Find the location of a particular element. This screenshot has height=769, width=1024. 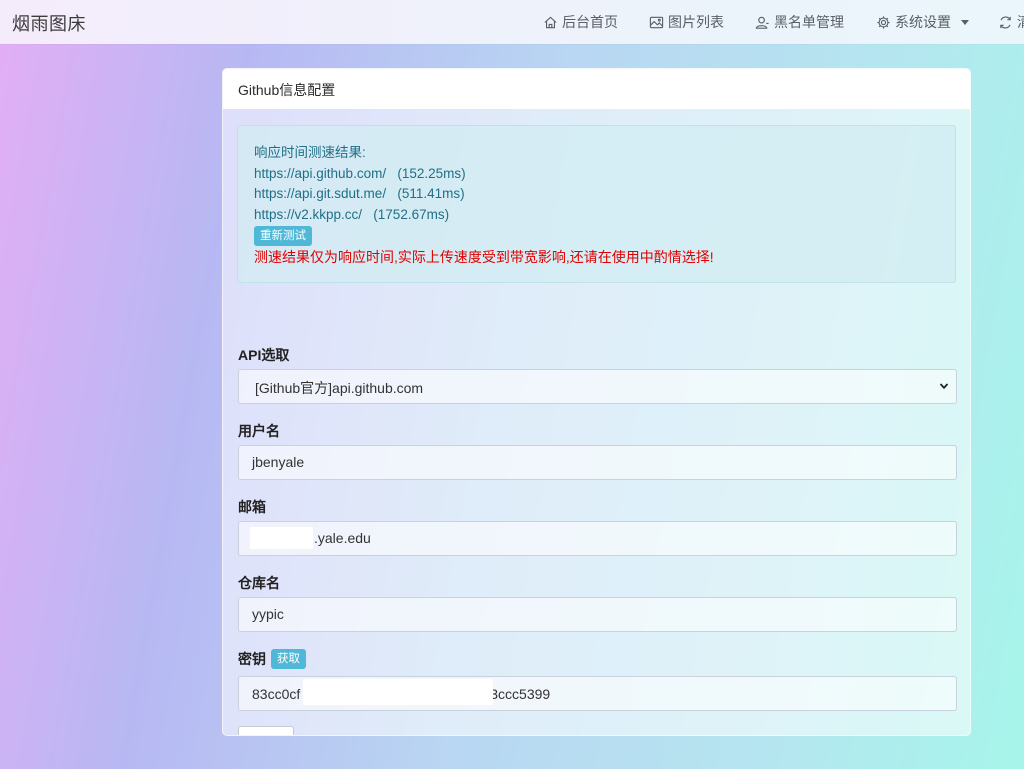

repo-label: 仓库名 is located at coordinates (259, 583).